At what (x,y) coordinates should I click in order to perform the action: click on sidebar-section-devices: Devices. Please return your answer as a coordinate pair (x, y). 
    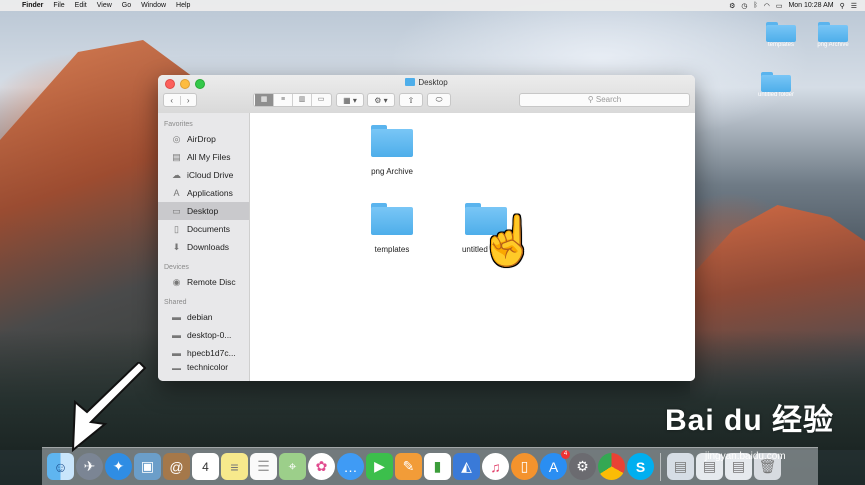
    Looking at the image, I should click on (176, 267).